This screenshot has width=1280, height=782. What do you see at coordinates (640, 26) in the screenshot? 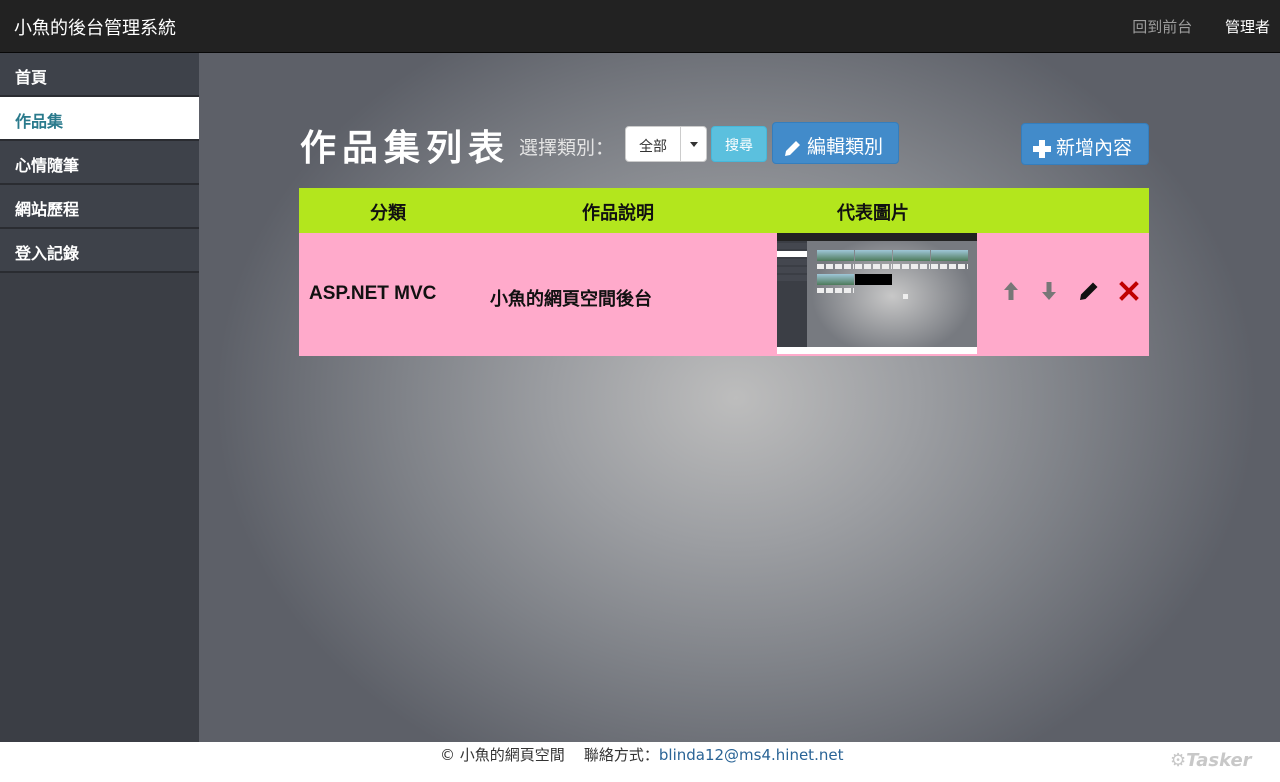
I see `top-navbar: 小魚的後台管理系統 回到前台 管理者` at bounding box center [640, 26].